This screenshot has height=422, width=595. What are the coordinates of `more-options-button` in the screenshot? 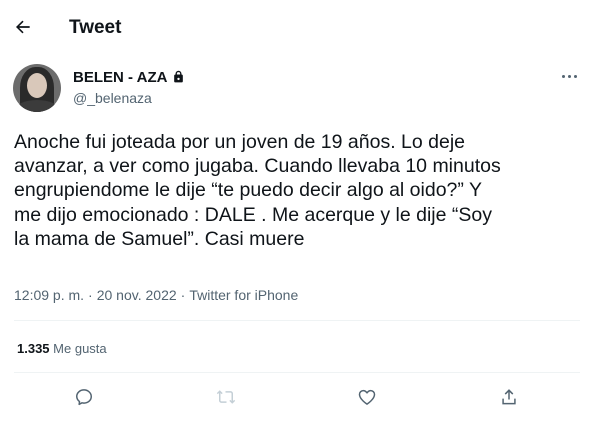 It's located at (569, 76).